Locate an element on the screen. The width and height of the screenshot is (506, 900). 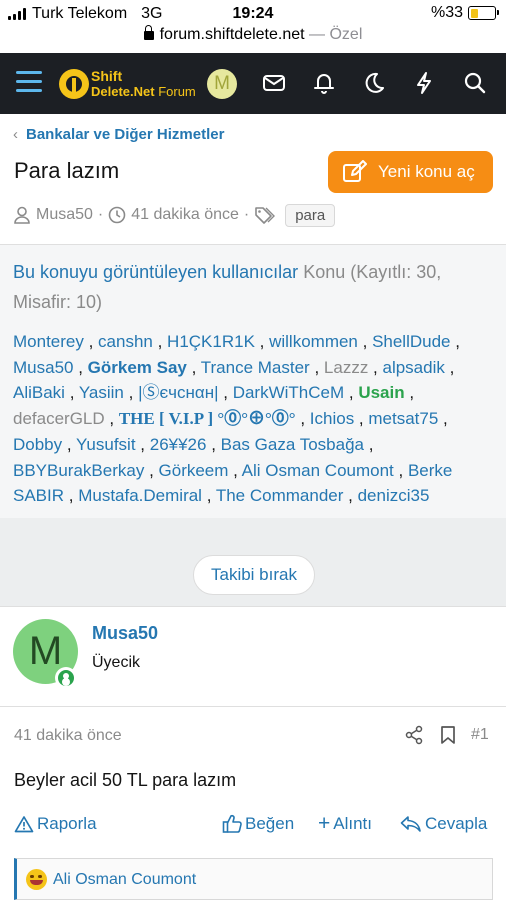
viewer-link: Dobby is located at coordinates (37, 444).